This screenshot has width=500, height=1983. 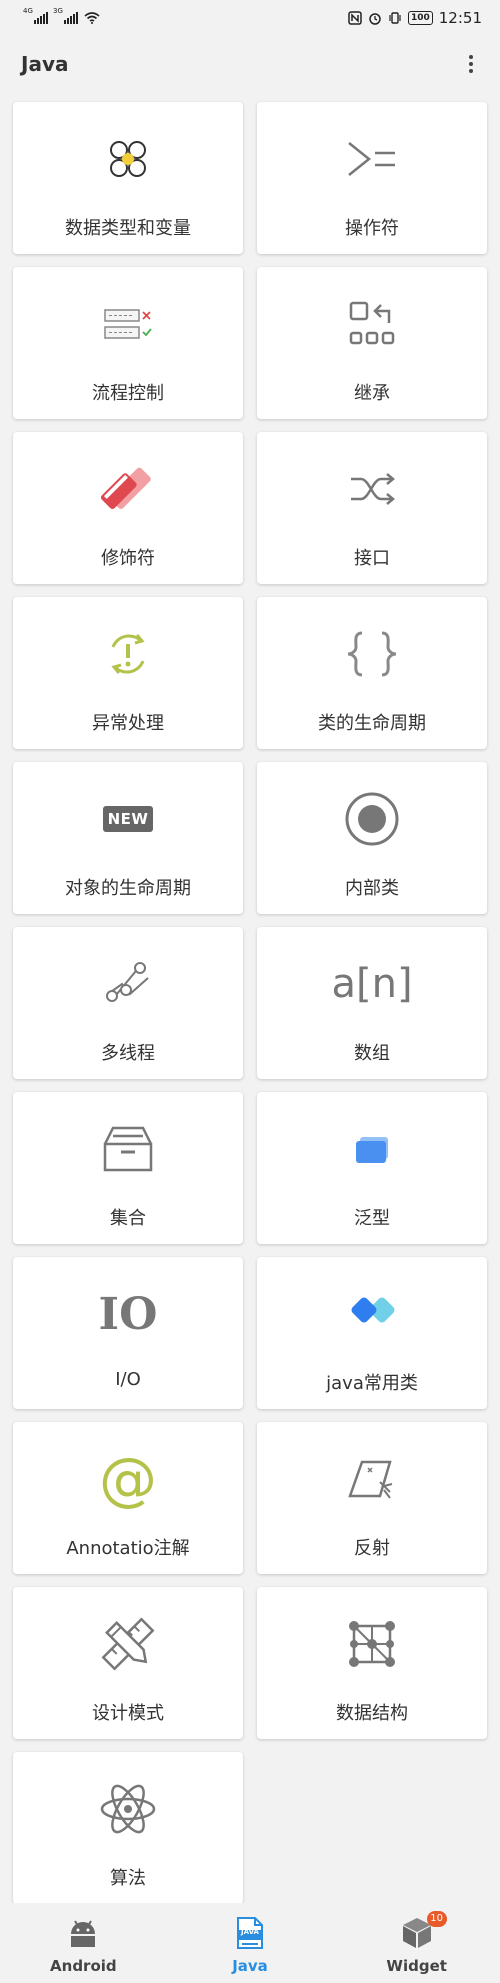 I want to click on topic-card-reflection: 反射, so click(x=372, y=1498).